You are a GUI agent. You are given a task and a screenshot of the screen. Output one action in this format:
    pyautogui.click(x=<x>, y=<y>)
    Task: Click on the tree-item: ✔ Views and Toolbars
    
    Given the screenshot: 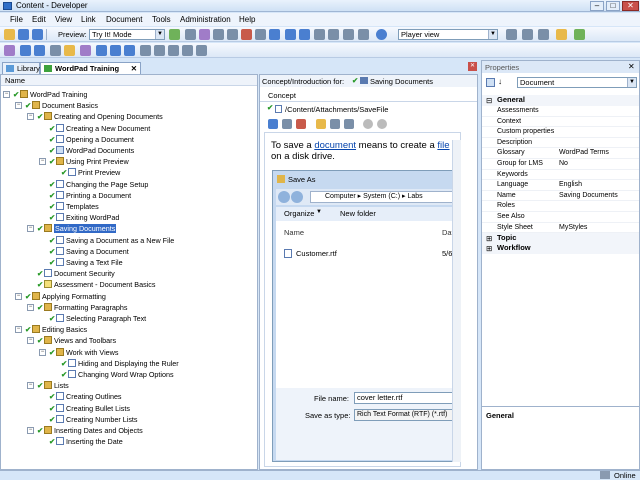 What is the action you would take?
    pyautogui.click(x=76, y=340)
    